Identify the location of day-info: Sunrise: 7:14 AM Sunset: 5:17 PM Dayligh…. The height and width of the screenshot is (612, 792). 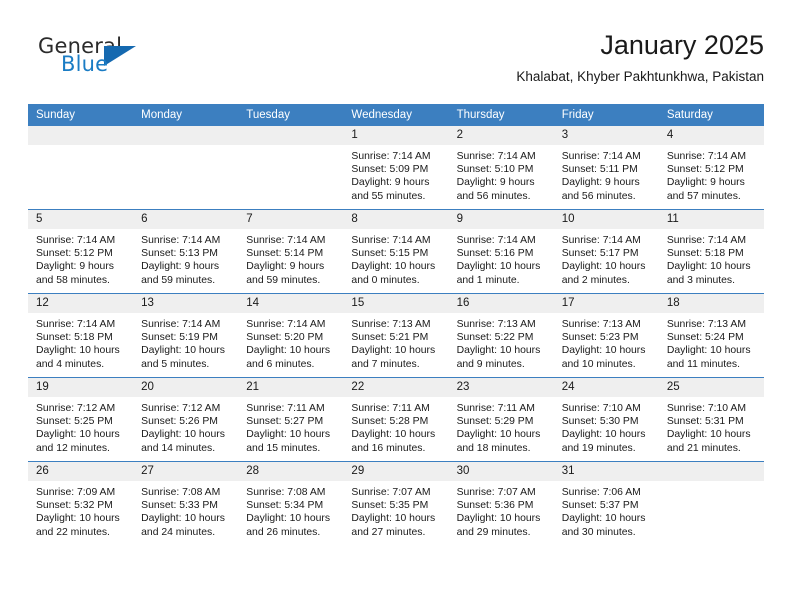
(606, 258).